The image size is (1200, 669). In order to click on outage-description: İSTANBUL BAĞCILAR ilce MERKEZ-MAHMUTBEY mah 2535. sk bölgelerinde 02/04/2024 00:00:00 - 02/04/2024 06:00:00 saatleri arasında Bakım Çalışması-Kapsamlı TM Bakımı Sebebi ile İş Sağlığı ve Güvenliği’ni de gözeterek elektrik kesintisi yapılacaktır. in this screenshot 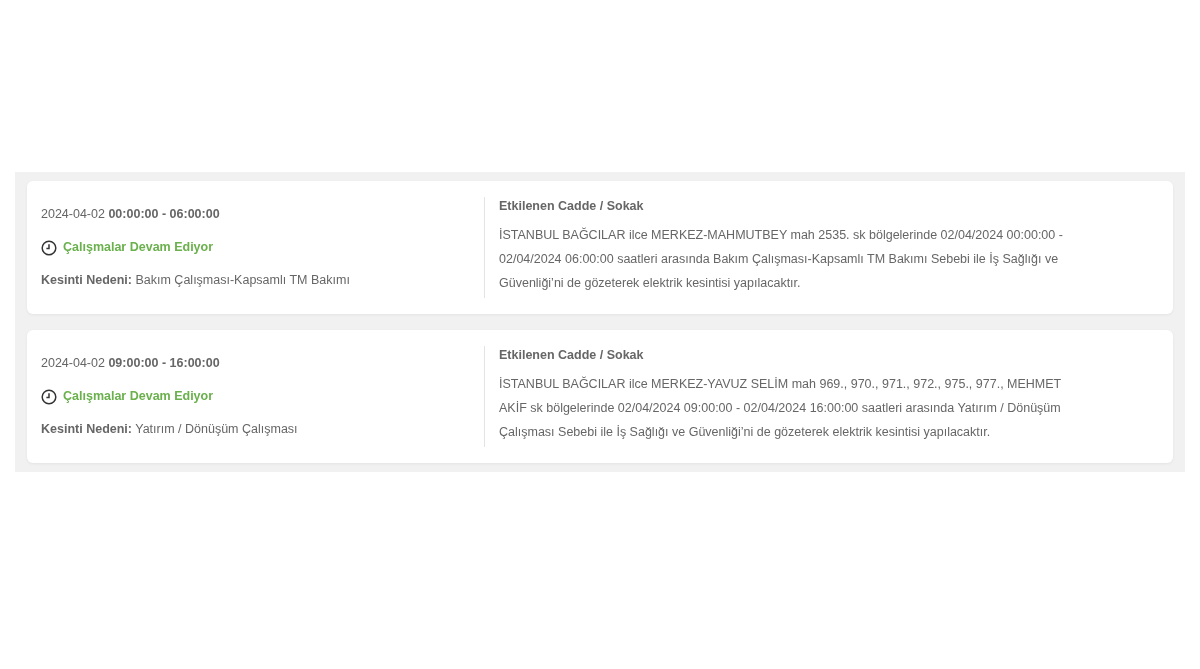, I will do `click(781, 259)`.